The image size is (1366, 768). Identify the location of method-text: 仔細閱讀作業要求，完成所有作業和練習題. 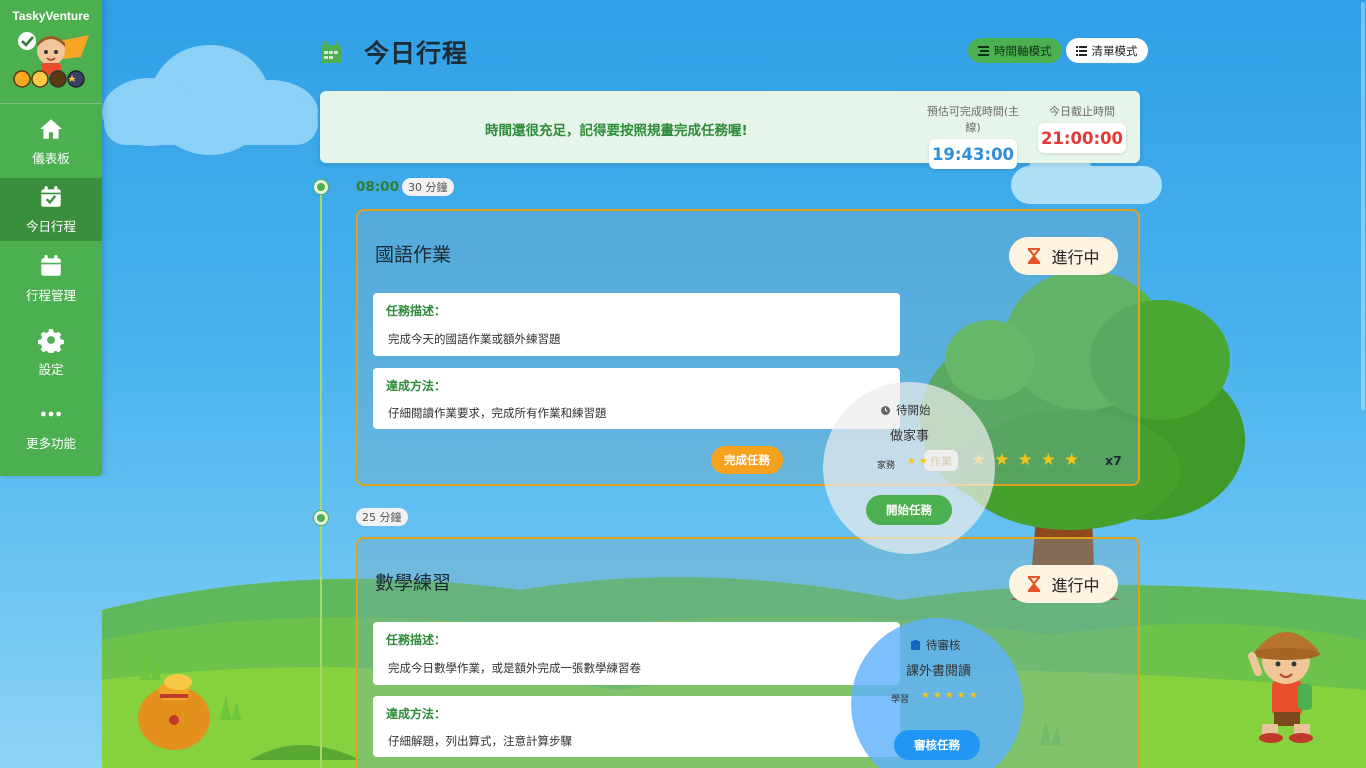
(497, 413).